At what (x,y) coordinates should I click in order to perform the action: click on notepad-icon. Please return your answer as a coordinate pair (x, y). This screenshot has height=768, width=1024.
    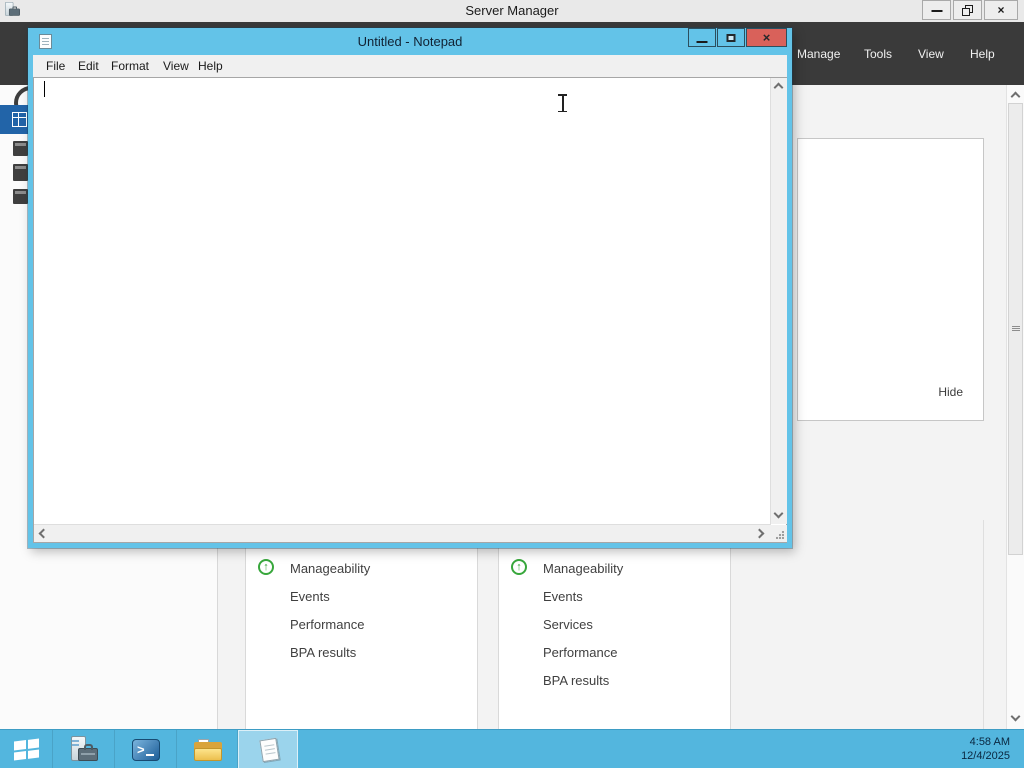
    Looking at the image, I should click on (270, 750).